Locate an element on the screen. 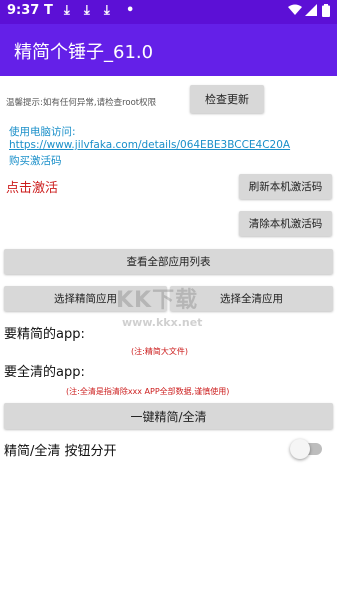  refresh-activation-code-button: 刷新本机激活码 is located at coordinates (285, 186).